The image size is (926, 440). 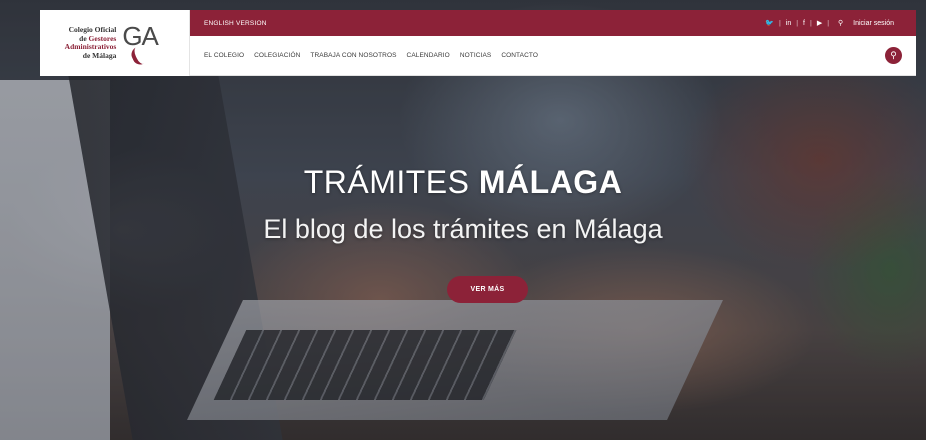 I want to click on key-icon: ⚲, so click(x=841, y=23).